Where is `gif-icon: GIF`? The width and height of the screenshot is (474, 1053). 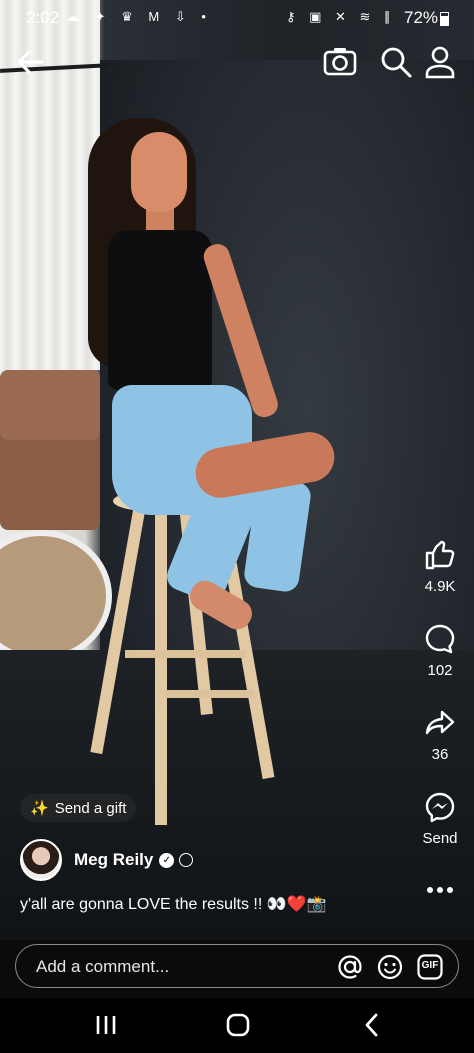 gif-icon: GIF is located at coordinates (430, 967).